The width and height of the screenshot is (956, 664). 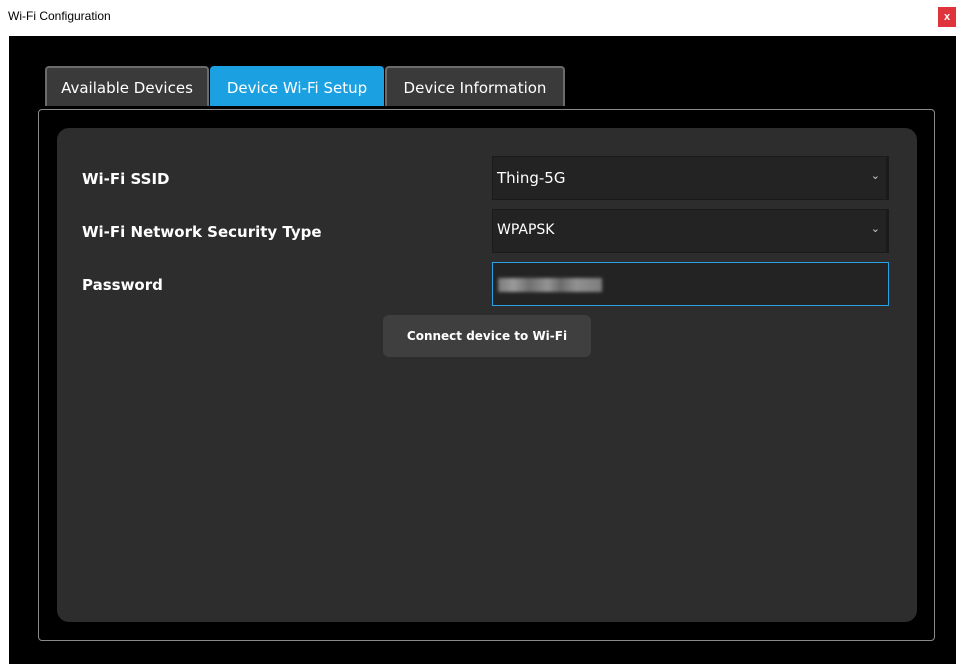 I want to click on close-button: x, so click(x=947, y=17).